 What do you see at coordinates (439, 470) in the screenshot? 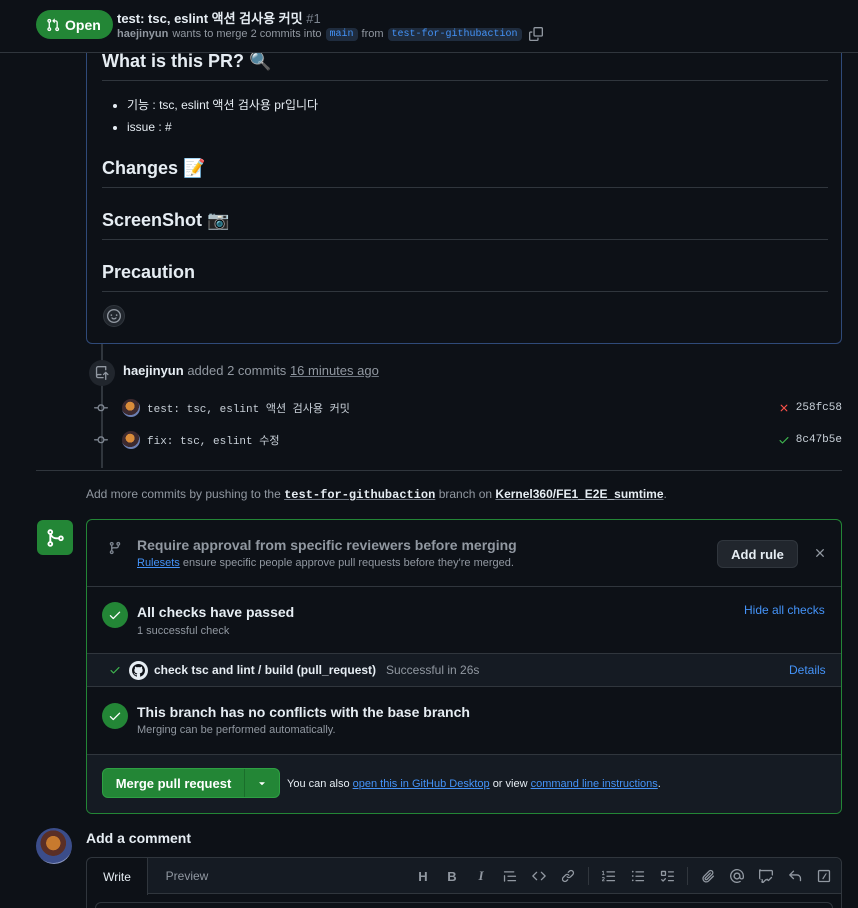
I see `timeline-divider` at bounding box center [439, 470].